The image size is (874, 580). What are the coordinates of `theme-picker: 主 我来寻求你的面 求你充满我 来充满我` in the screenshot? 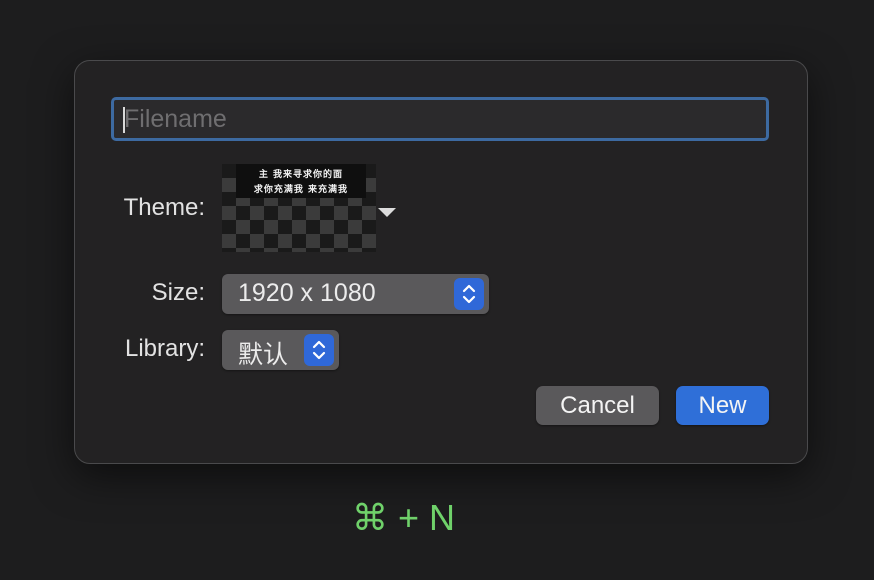 It's located at (310, 208).